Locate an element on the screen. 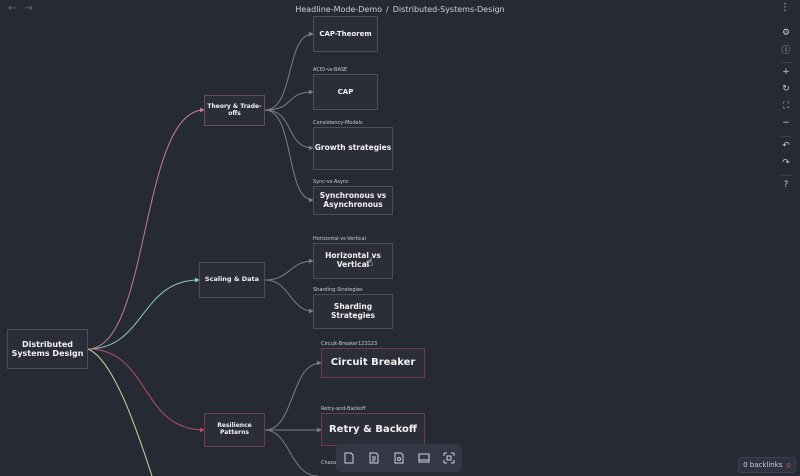 The width and height of the screenshot is (800, 476). reset-icon: ↻ is located at coordinates (786, 89).